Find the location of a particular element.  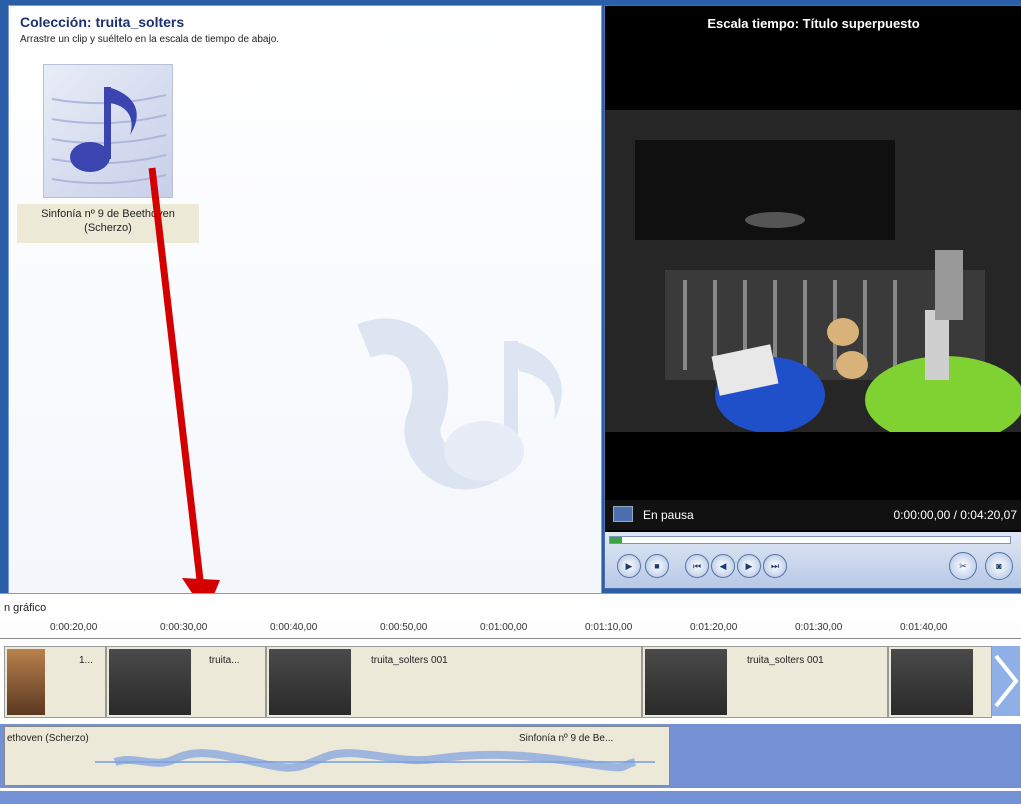

timeline-bottom-strip is located at coordinates (510, 797).